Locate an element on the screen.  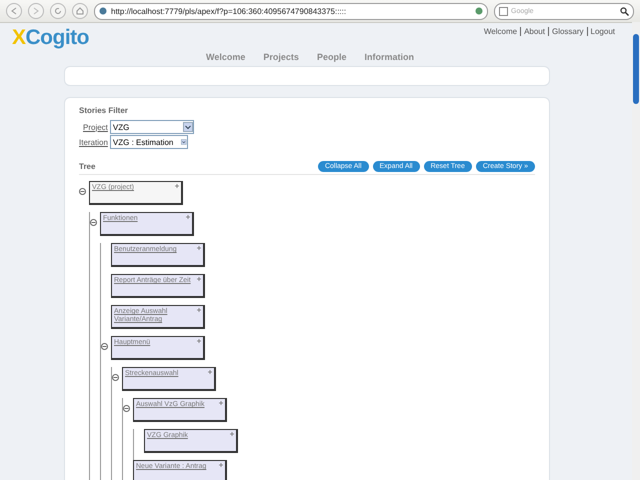
nav-link: People is located at coordinates (331, 57).